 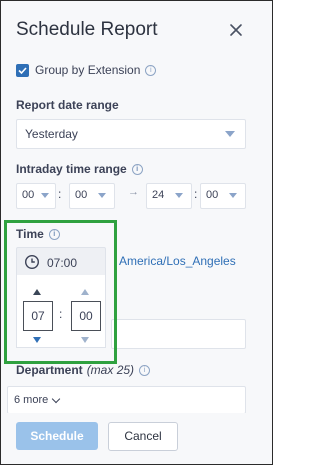 I want to click on start-hour-value: 00, so click(x=28, y=195).